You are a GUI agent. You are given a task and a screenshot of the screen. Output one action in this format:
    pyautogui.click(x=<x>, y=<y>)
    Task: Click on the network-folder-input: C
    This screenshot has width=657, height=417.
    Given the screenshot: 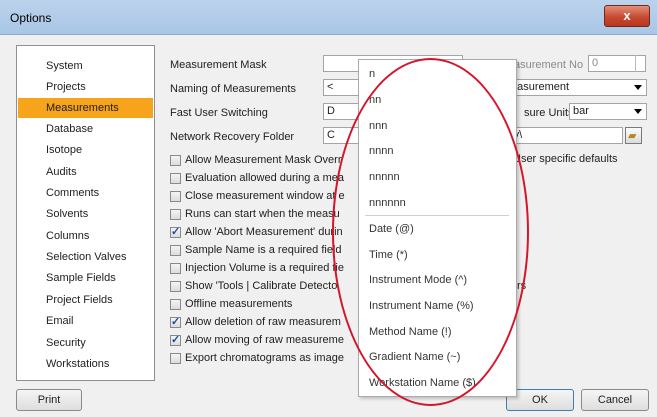 What is the action you would take?
    pyautogui.click(x=341, y=135)
    